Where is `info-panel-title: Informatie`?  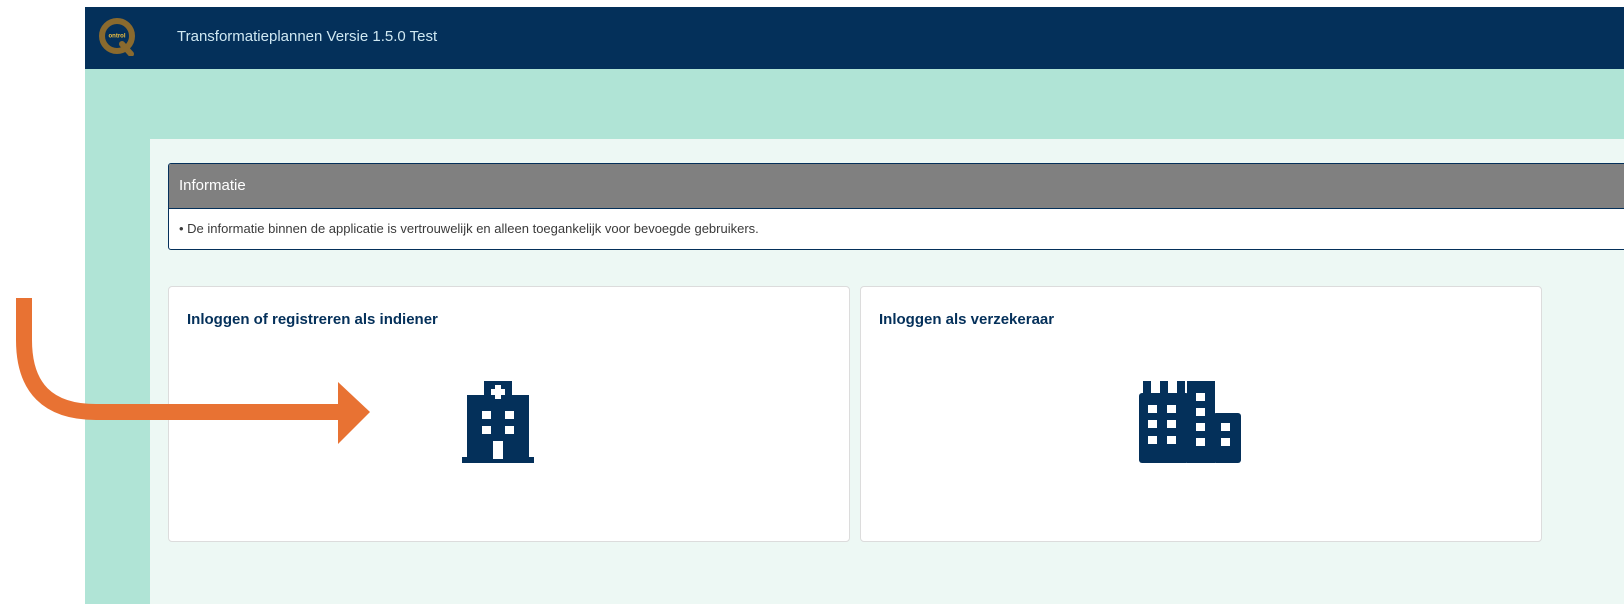 info-panel-title: Informatie is located at coordinates (896, 186).